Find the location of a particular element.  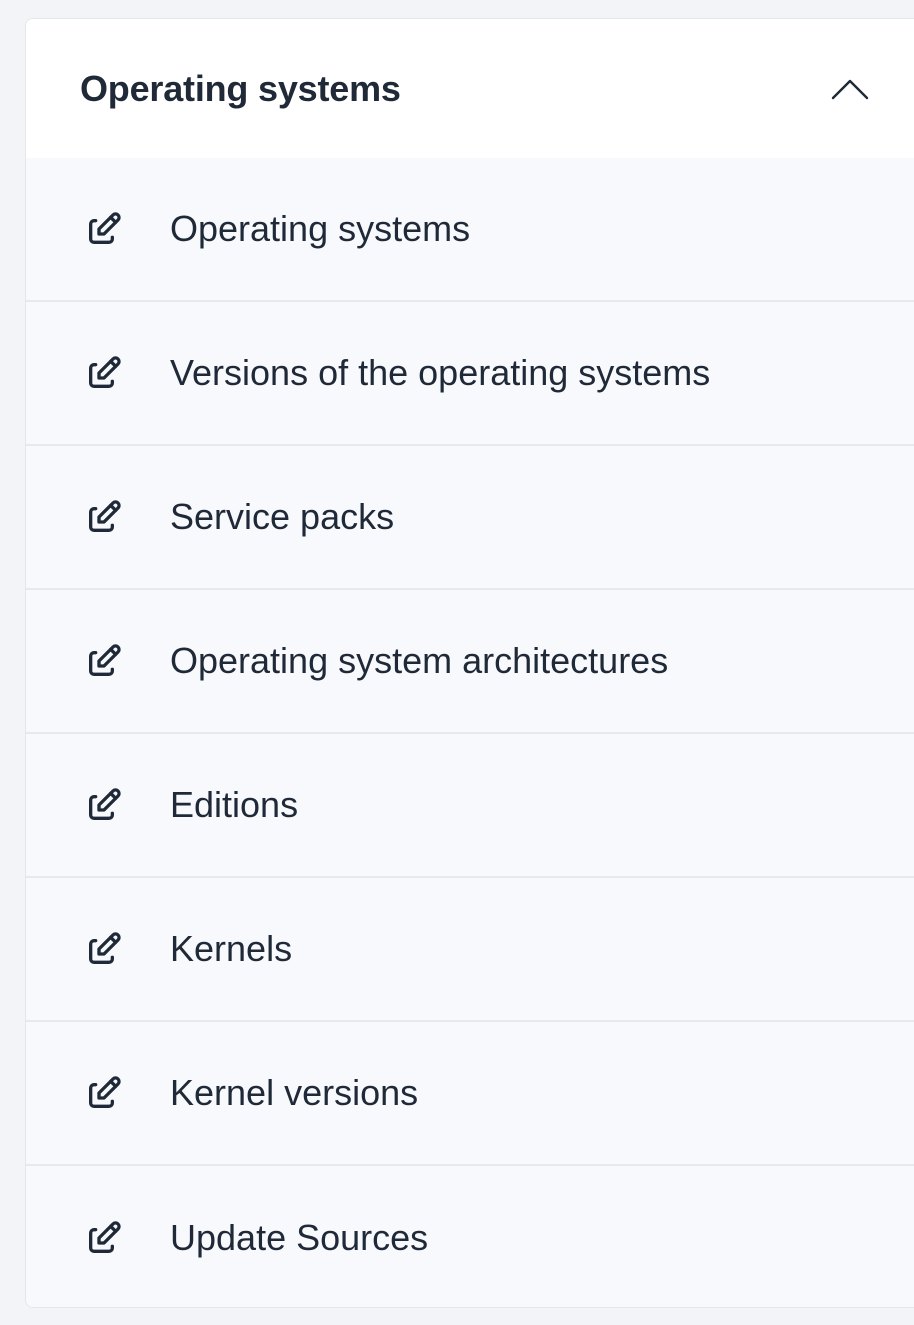

list-item-operating-systems: Operating systems is located at coordinates (470, 230).